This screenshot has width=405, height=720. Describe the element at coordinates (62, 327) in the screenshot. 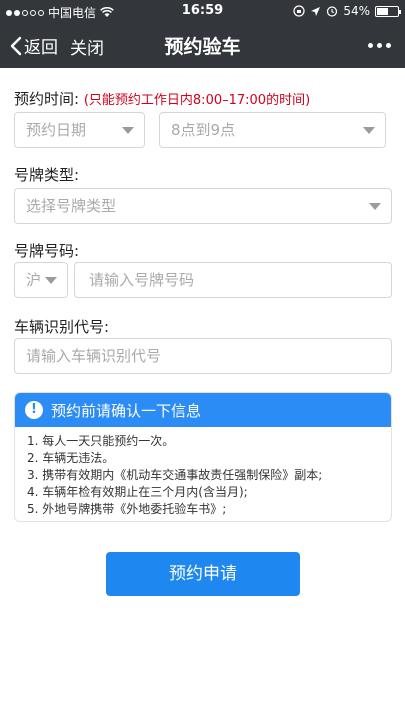

I see `vin-label: 车辆识别代号:` at that location.